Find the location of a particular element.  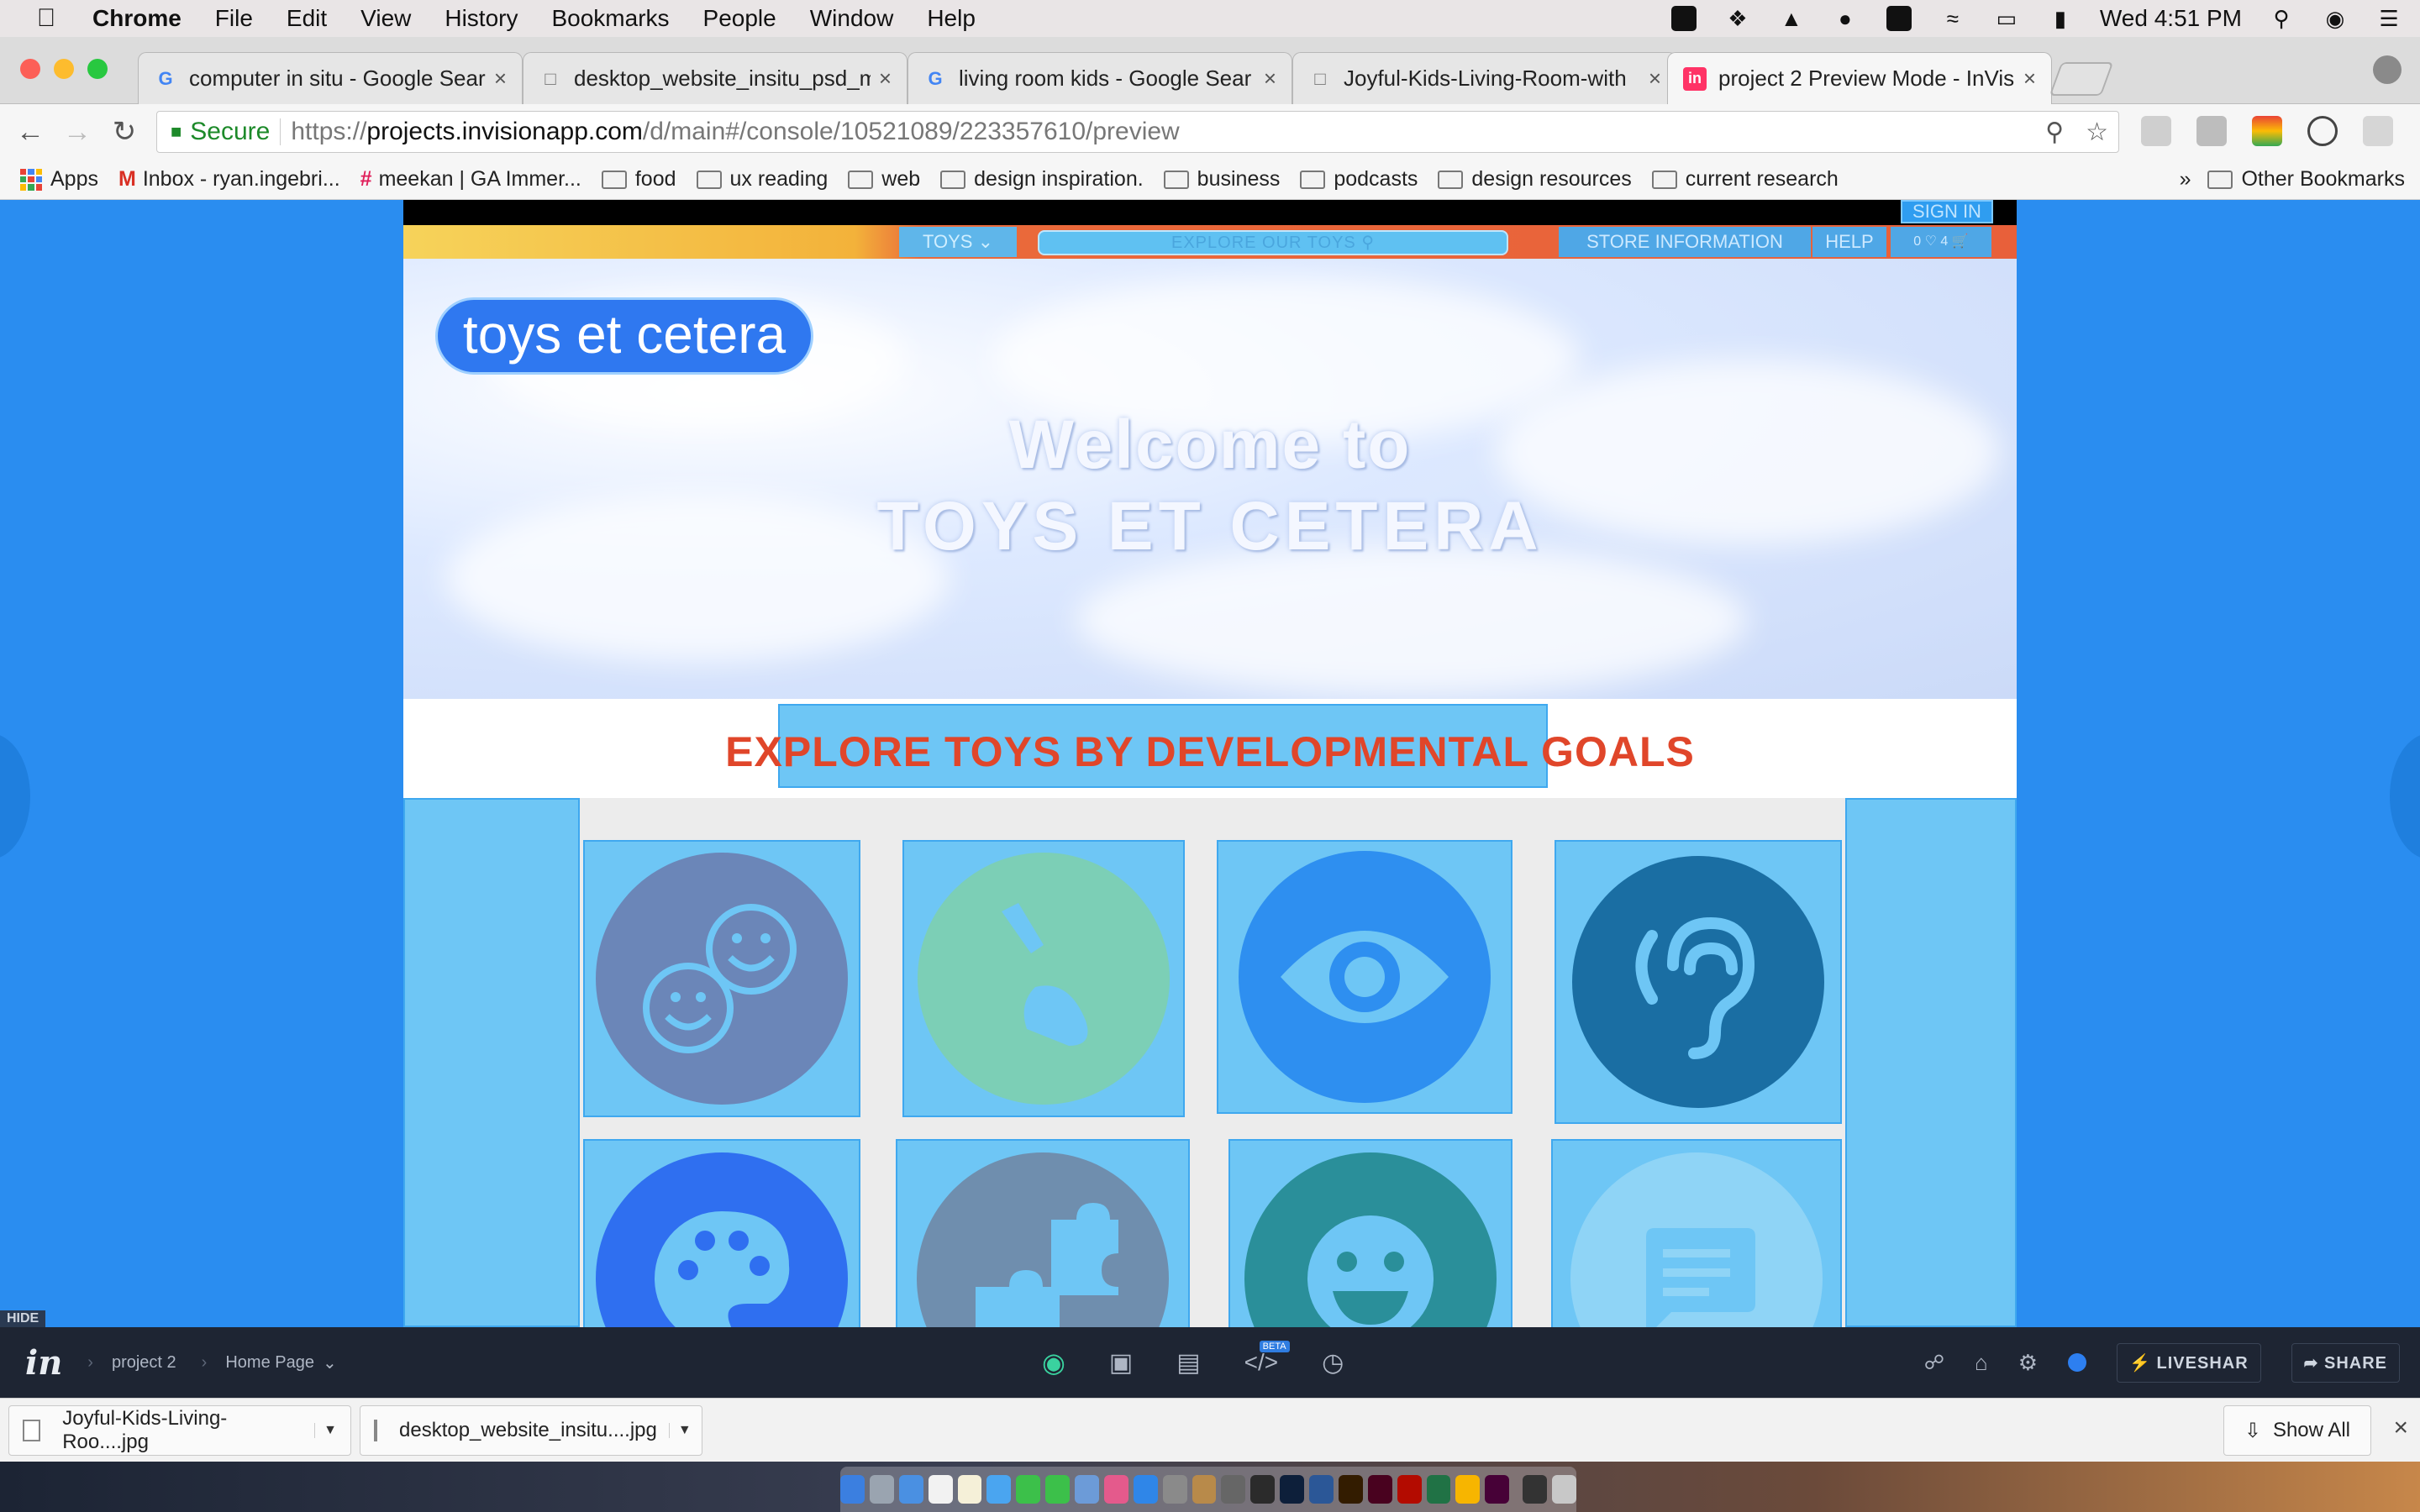

tab-joyful-kids: □ Joyful-Kids-Living-Room-with × is located at coordinates (1484, 78).